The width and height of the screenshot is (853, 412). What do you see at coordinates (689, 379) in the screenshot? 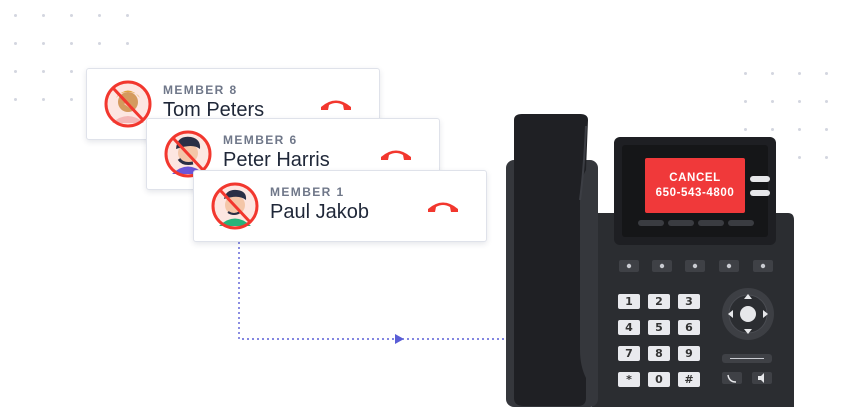
I see `dial-key-hash: #` at bounding box center [689, 379].